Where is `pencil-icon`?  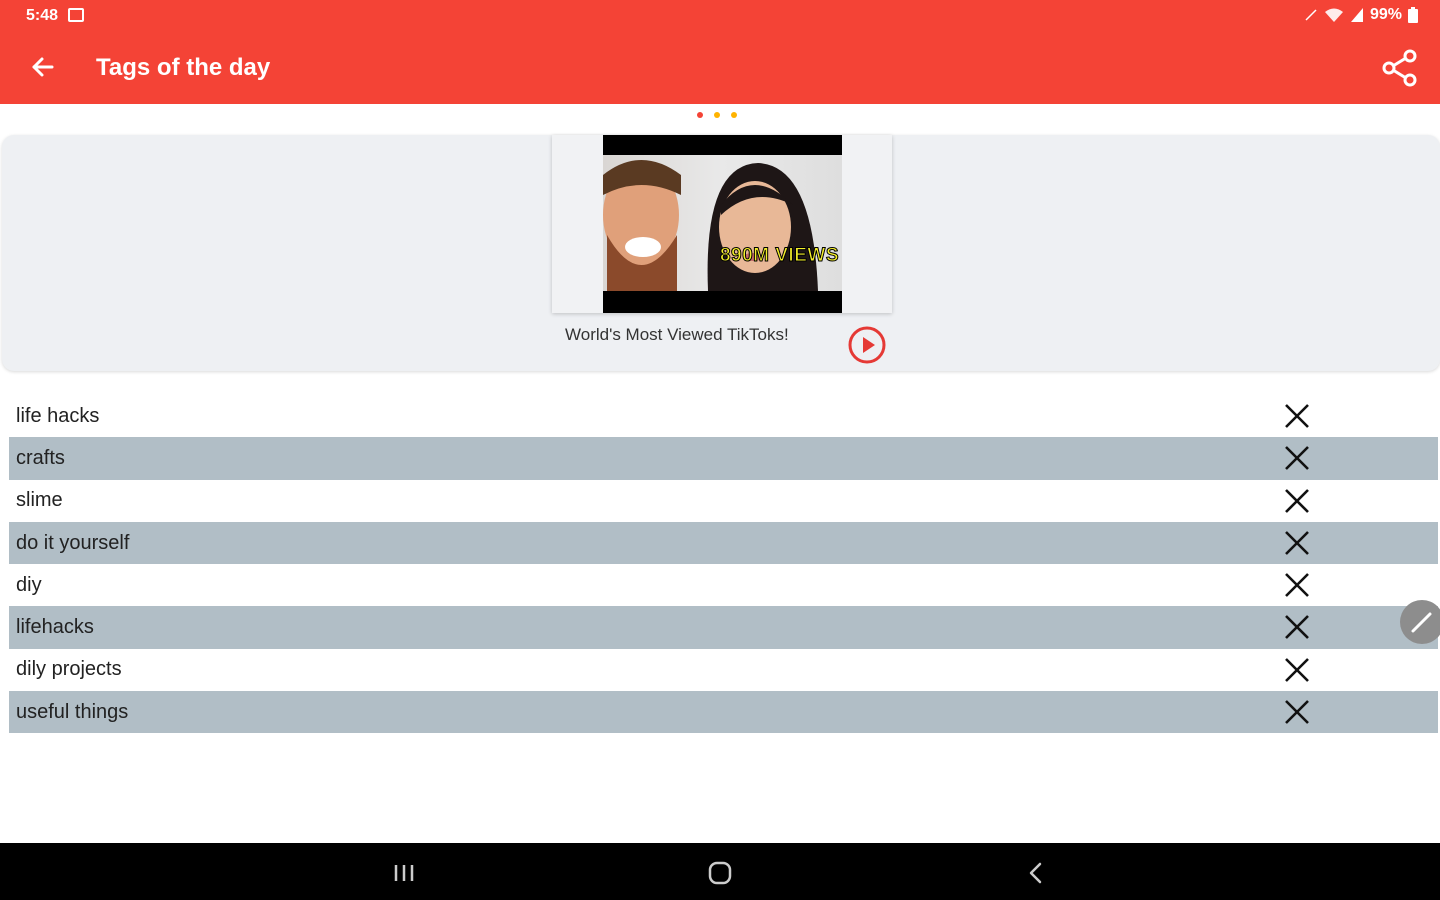
pencil-icon is located at coordinates (1421, 622).